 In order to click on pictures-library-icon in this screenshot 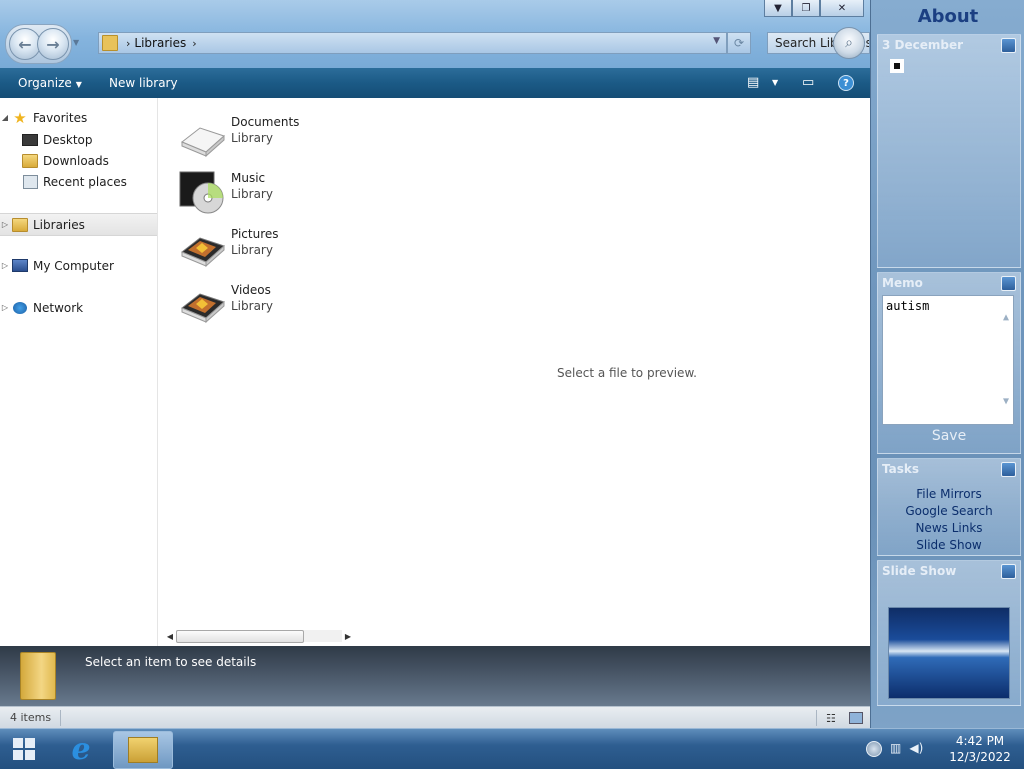, I will do `click(203, 252)`.